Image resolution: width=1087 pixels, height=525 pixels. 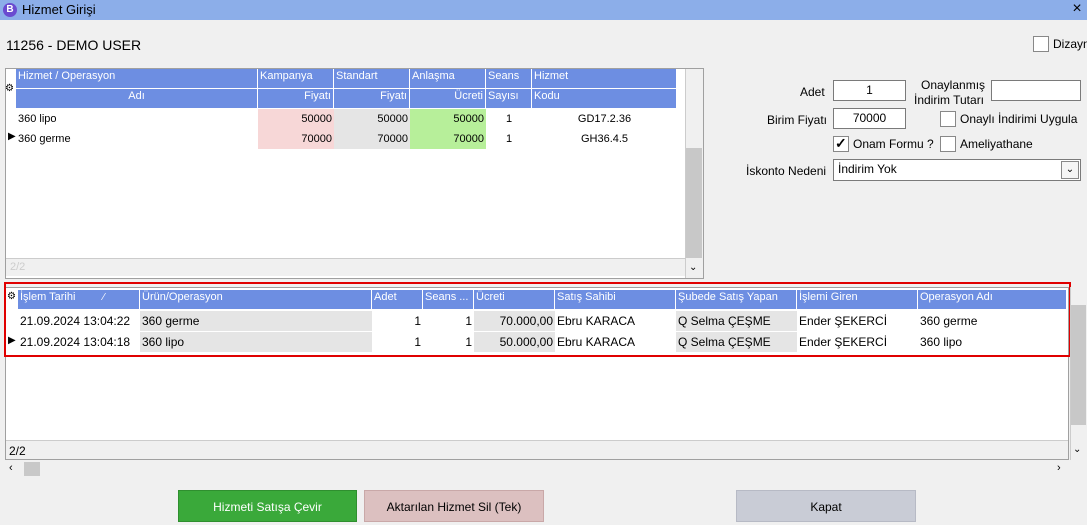 I want to click on row-pointer-icon: ▶, so click(x=12, y=136).